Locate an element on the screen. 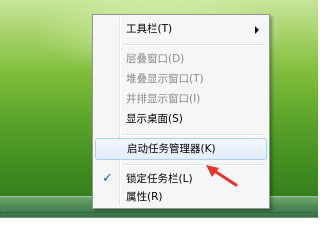 This screenshot has height=240, width=320. menu-item-stack-windows: 堆叠显示窗口(T) is located at coordinates (181, 80).